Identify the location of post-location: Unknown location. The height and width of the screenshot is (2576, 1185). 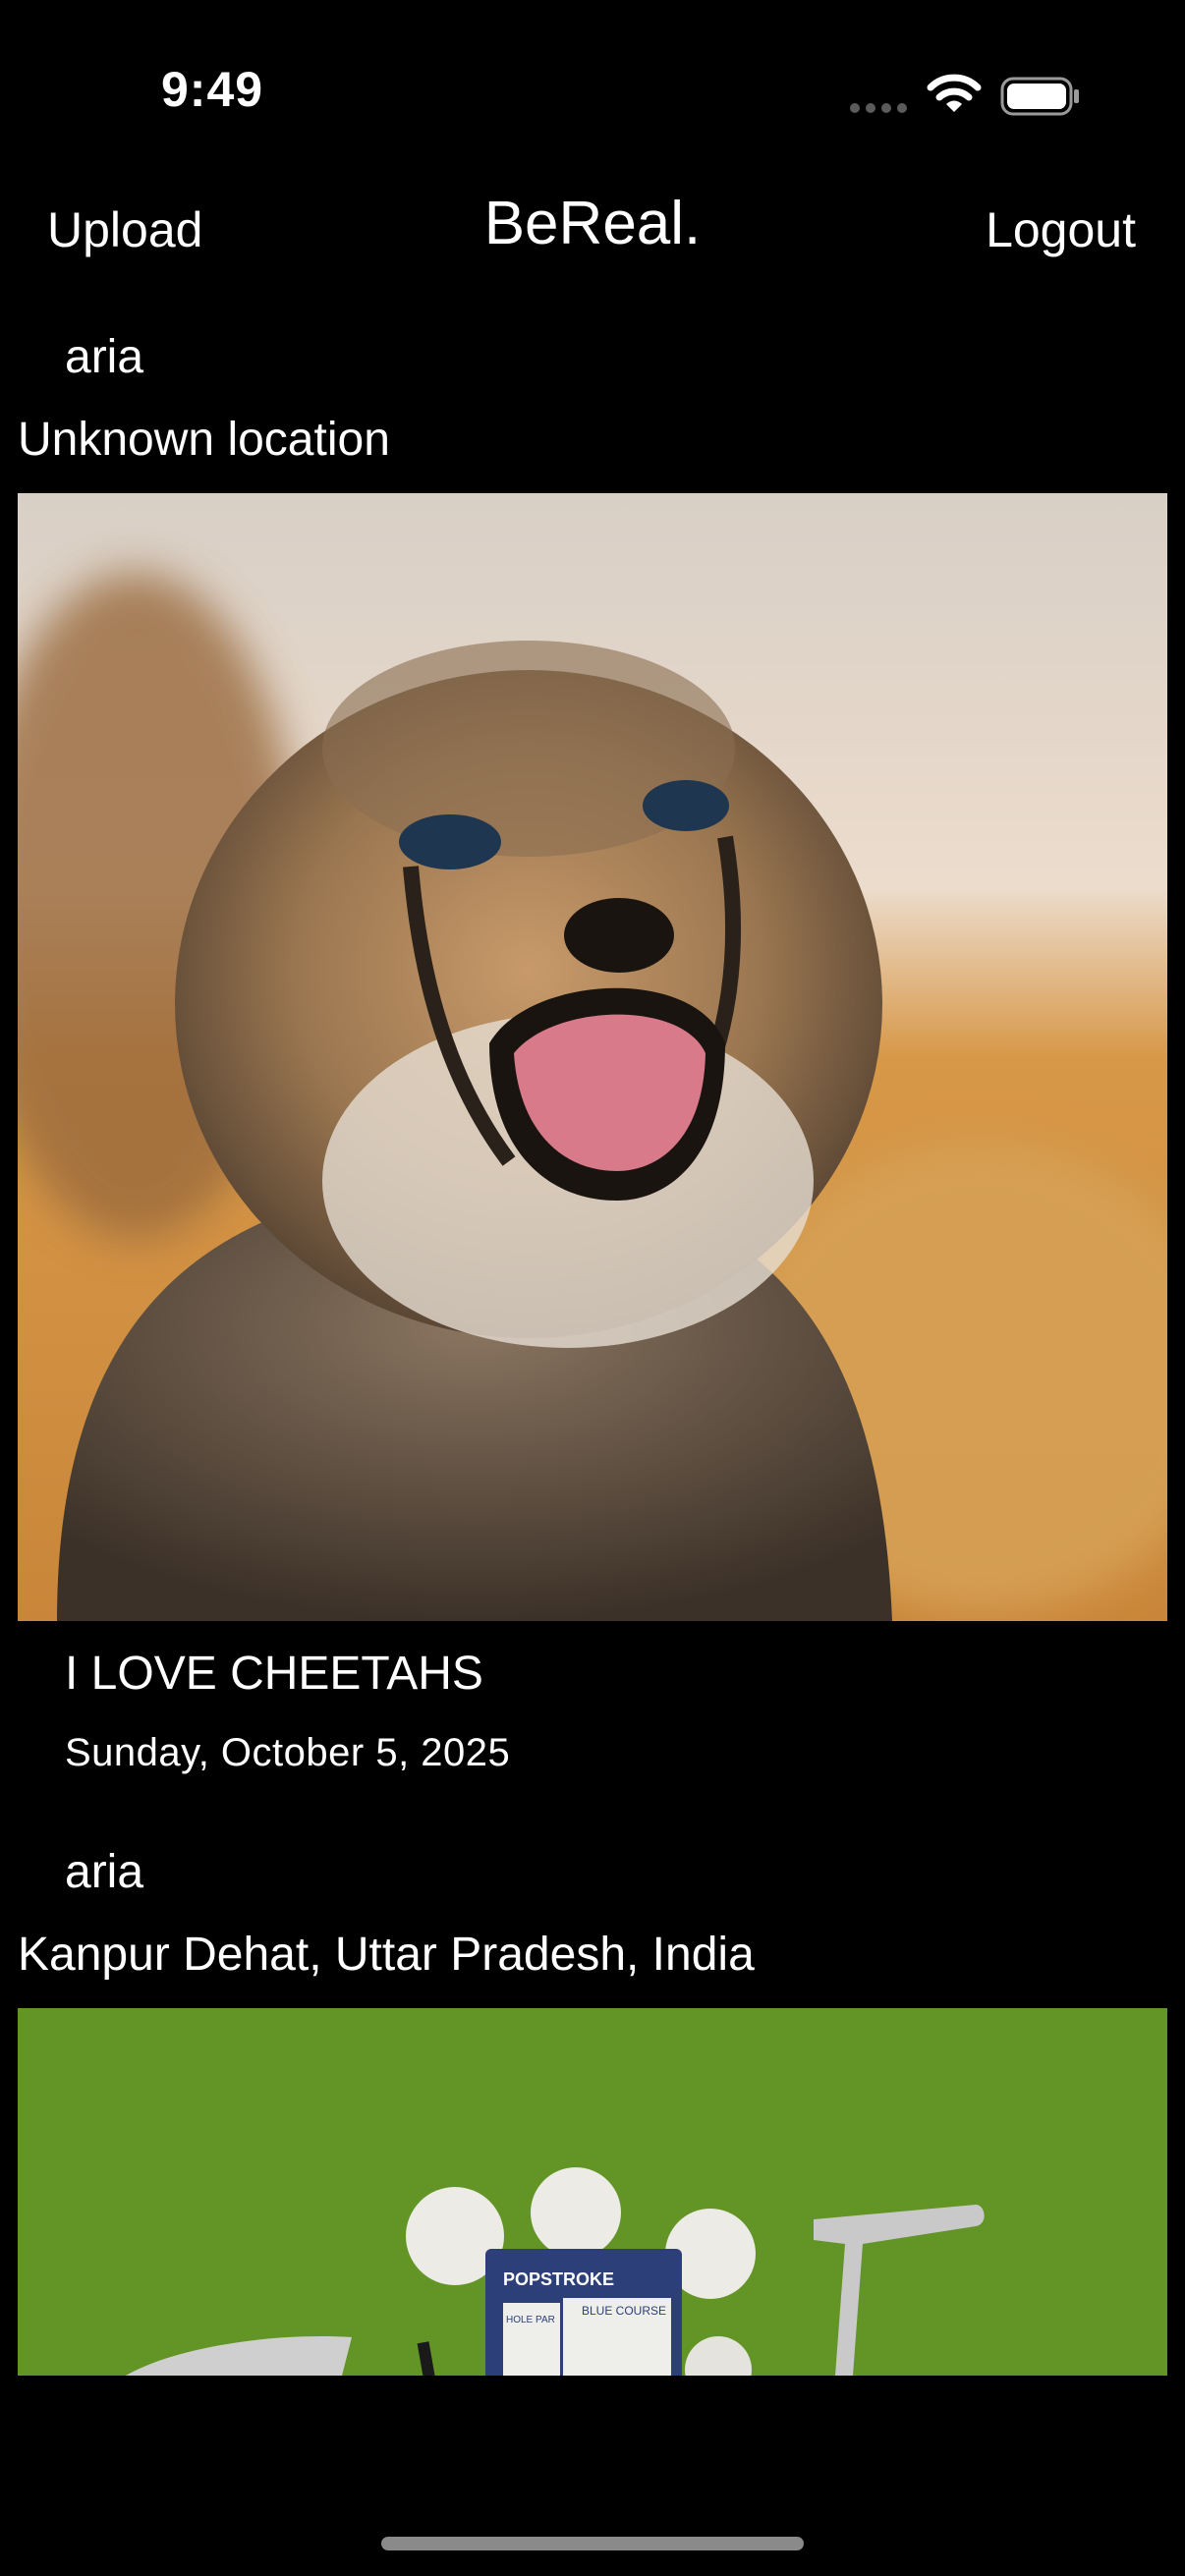
(204, 440).